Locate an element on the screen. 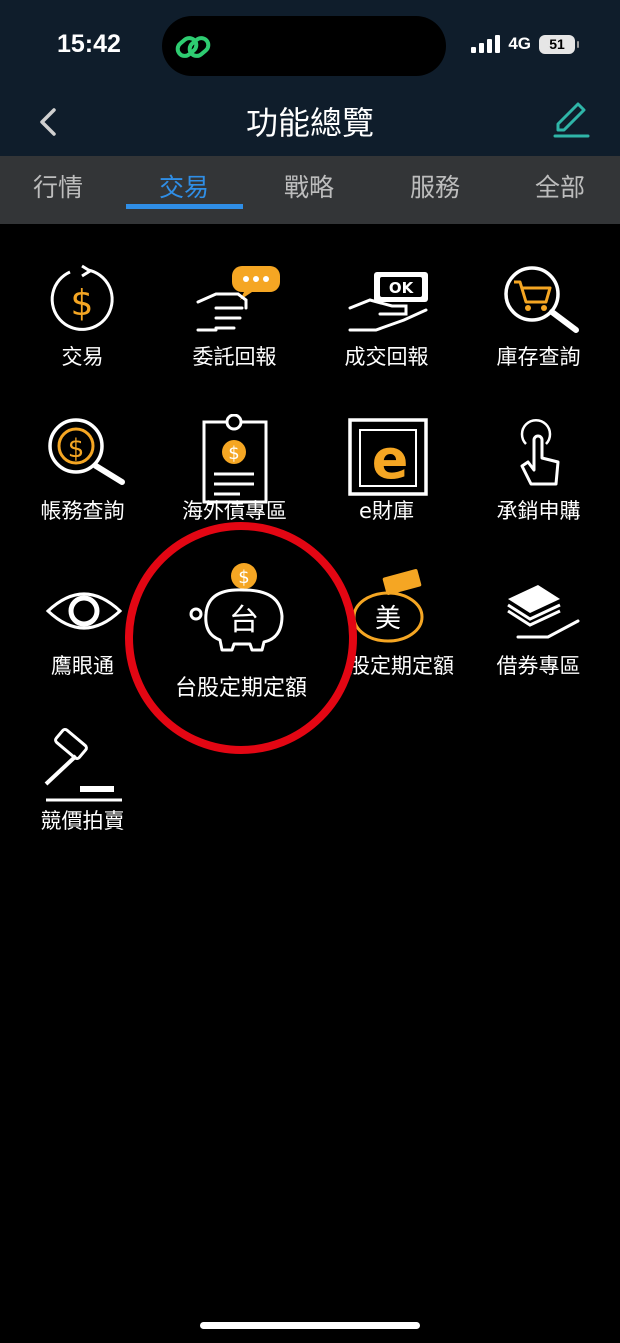 Image resolution: width=620 pixels, height=1343 pixels. grid-item-securities-lending: 借券專區 is located at coordinates (538, 630).